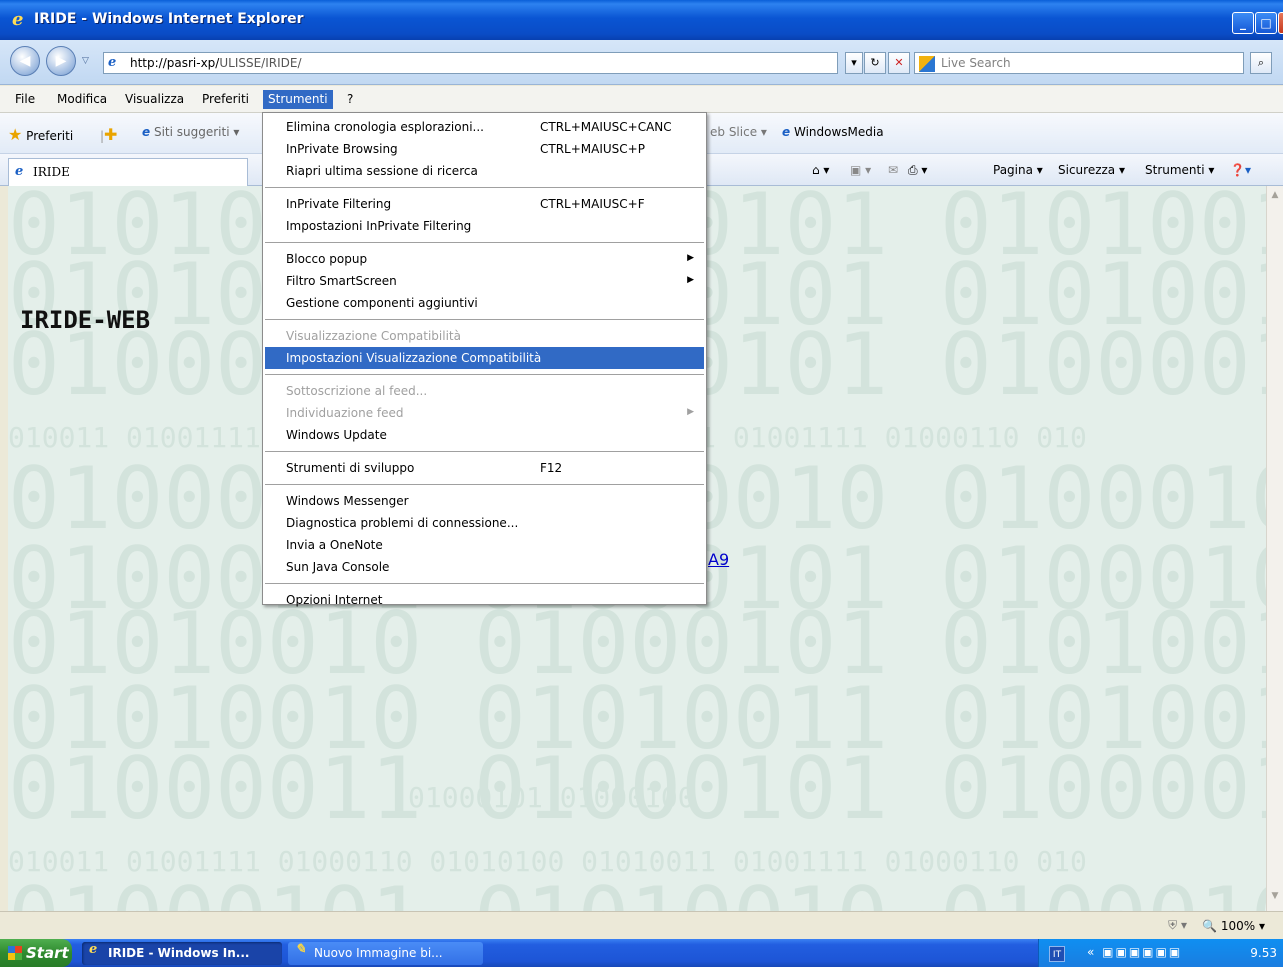 The height and width of the screenshot is (967, 1283). What do you see at coordinates (51, 172) in the screenshot?
I see `tab-label: IRIDE` at bounding box center [51, 172].